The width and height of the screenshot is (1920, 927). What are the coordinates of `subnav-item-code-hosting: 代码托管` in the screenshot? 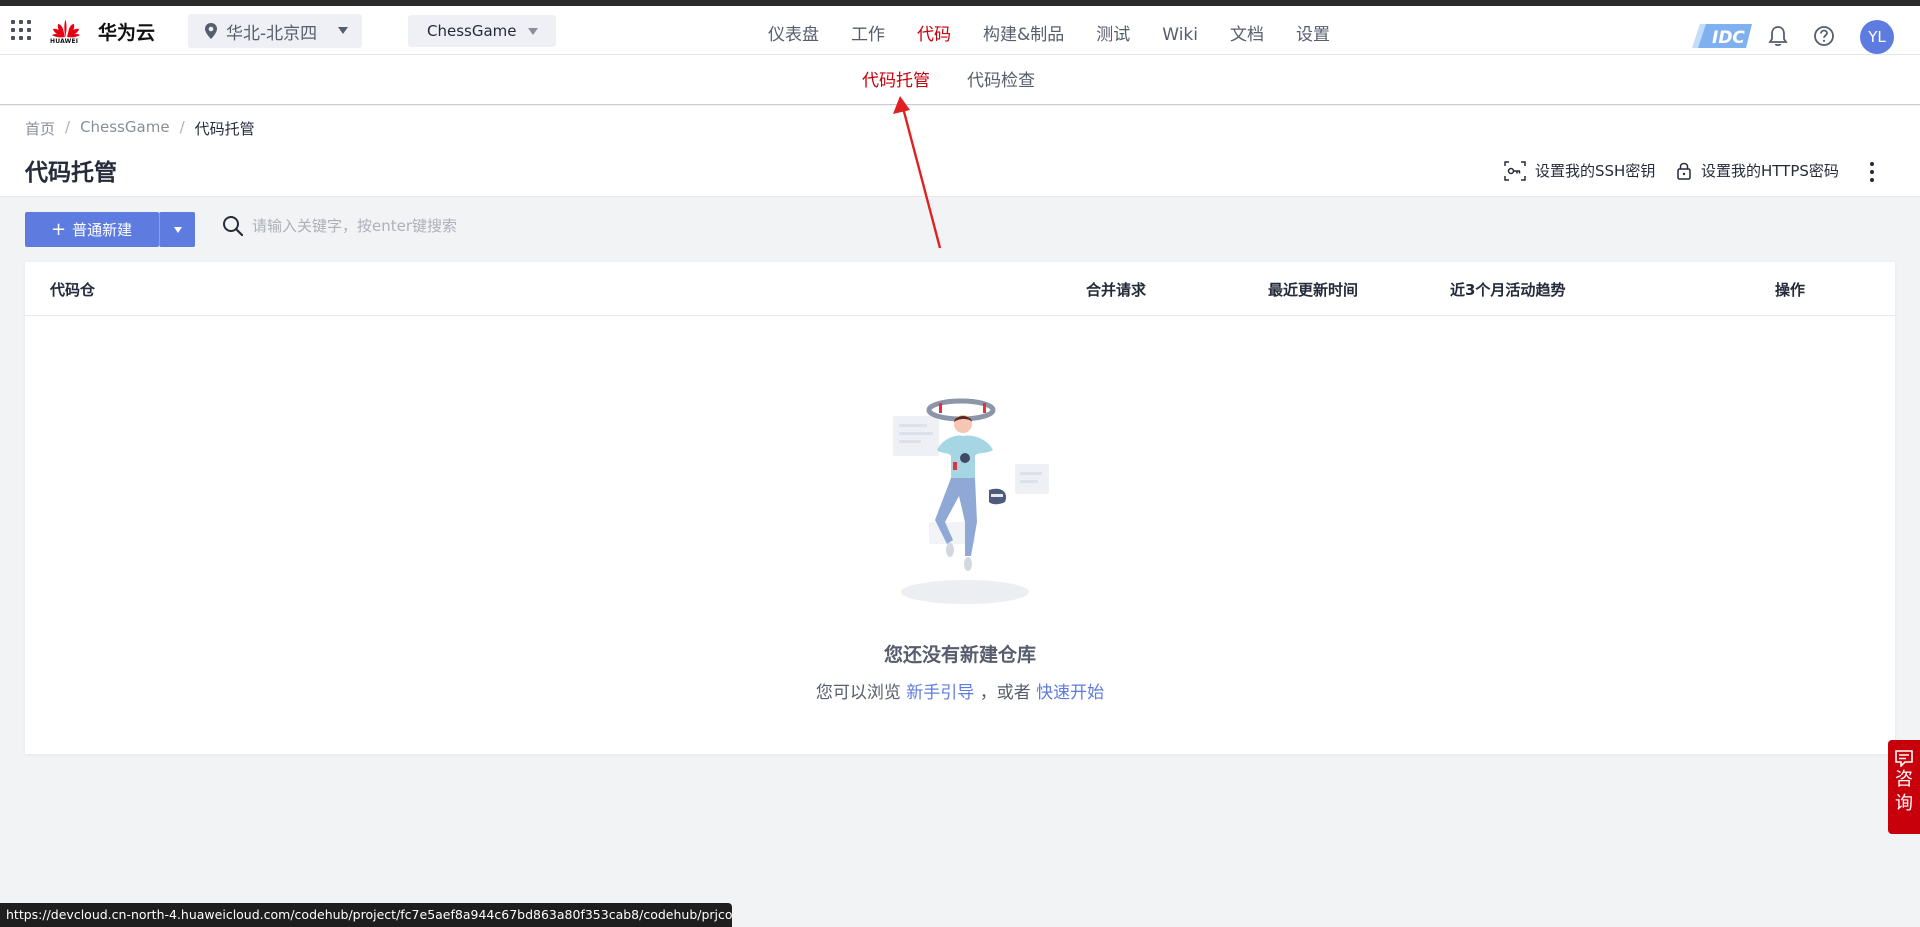 It's located at (896, 78).